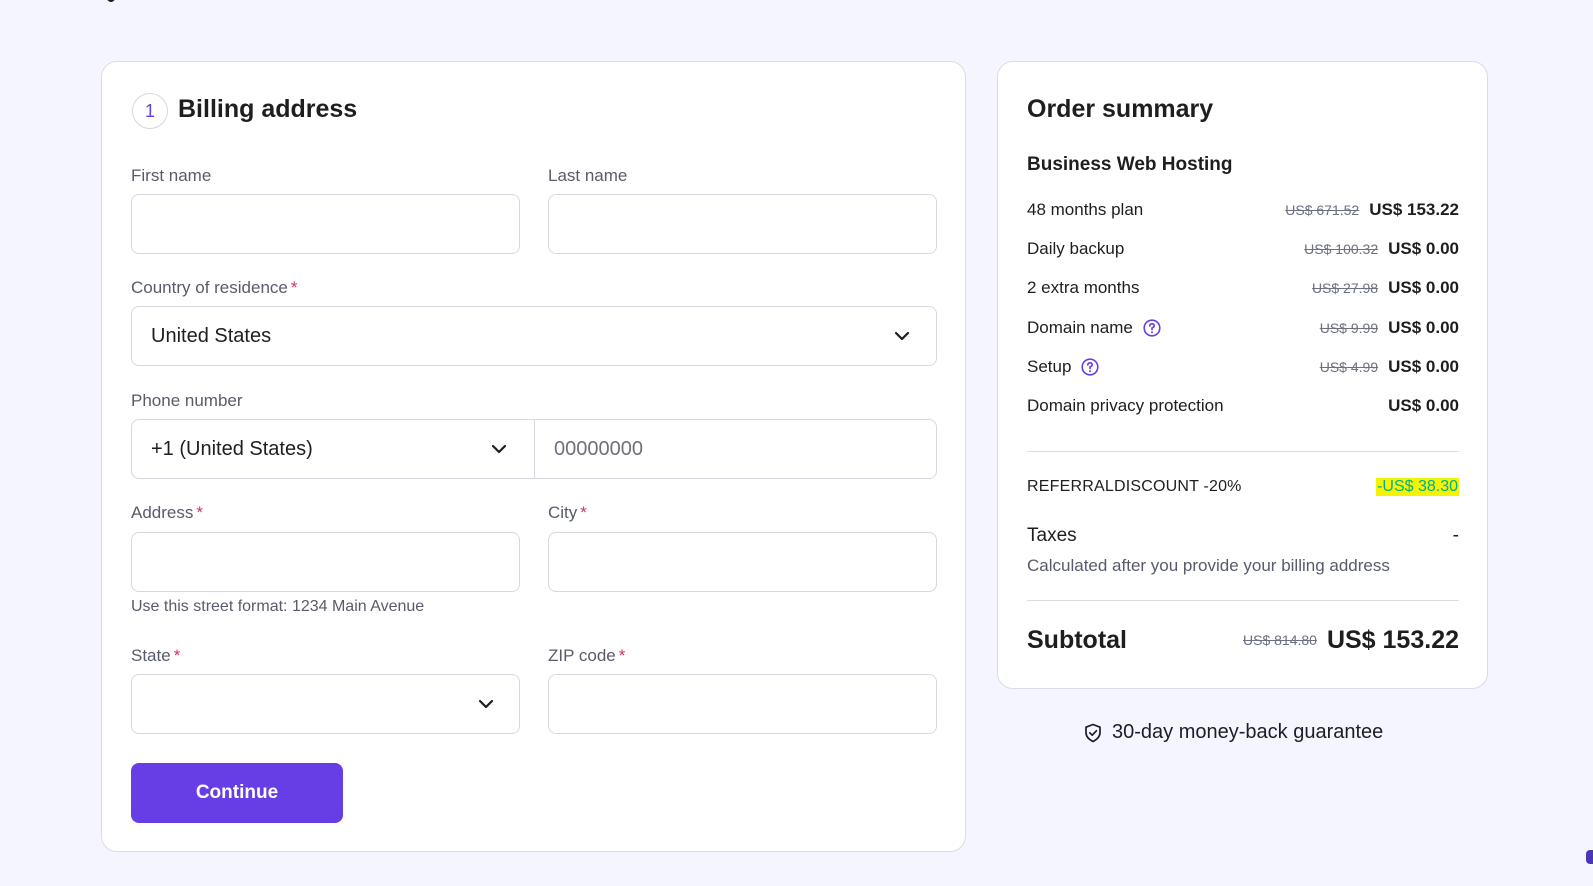  What do you see at coordinates (1248, 732) in the screenshot?
I see `guarantee-text: 30-day money-back guarantee` at bounding box center [1248, 732].